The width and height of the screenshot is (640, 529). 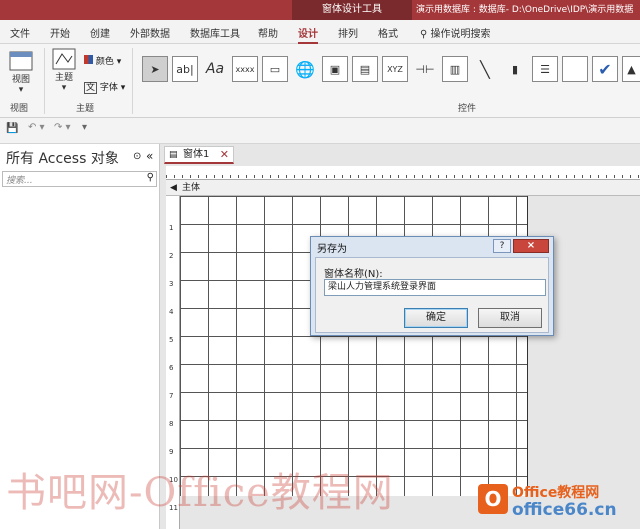 I want to click on view-icon, so click(x=21, y=61).